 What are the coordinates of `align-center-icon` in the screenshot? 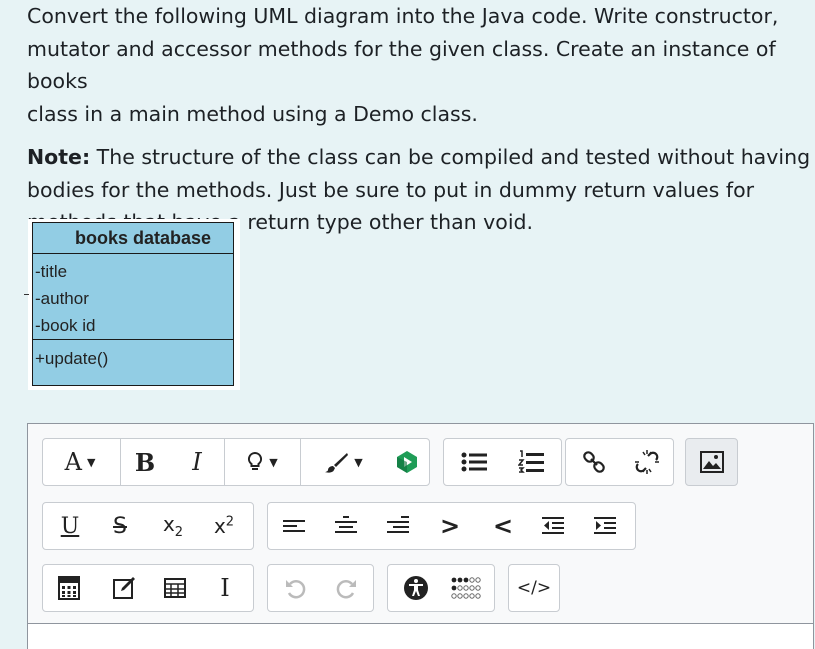 It's located at (346, 524).